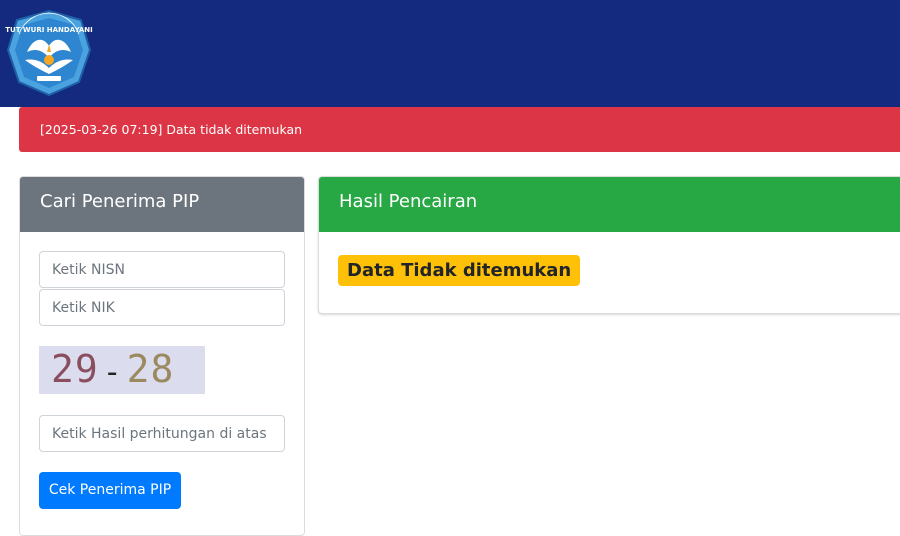 Image resolution: width=900 pixels, height=536 pixels. What do you see at coordinates (459, 270) in the screenshot?
I see `status-badge: Data Tidak ditemukan` at bounding box center [459, 270].